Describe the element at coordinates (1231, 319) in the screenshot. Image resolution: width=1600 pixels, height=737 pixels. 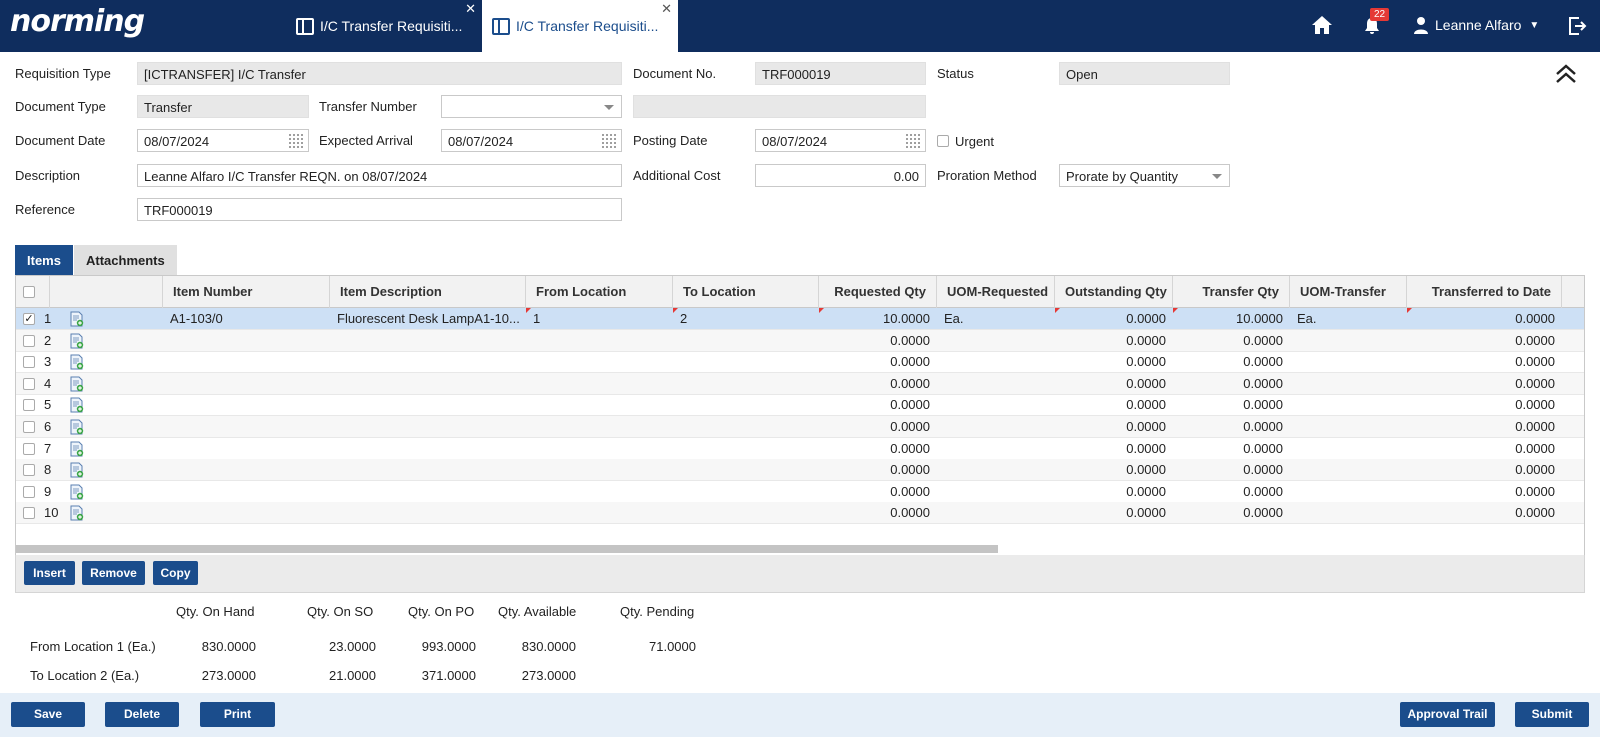
I see `cell-transfer-qty: 10.0000` at that location.